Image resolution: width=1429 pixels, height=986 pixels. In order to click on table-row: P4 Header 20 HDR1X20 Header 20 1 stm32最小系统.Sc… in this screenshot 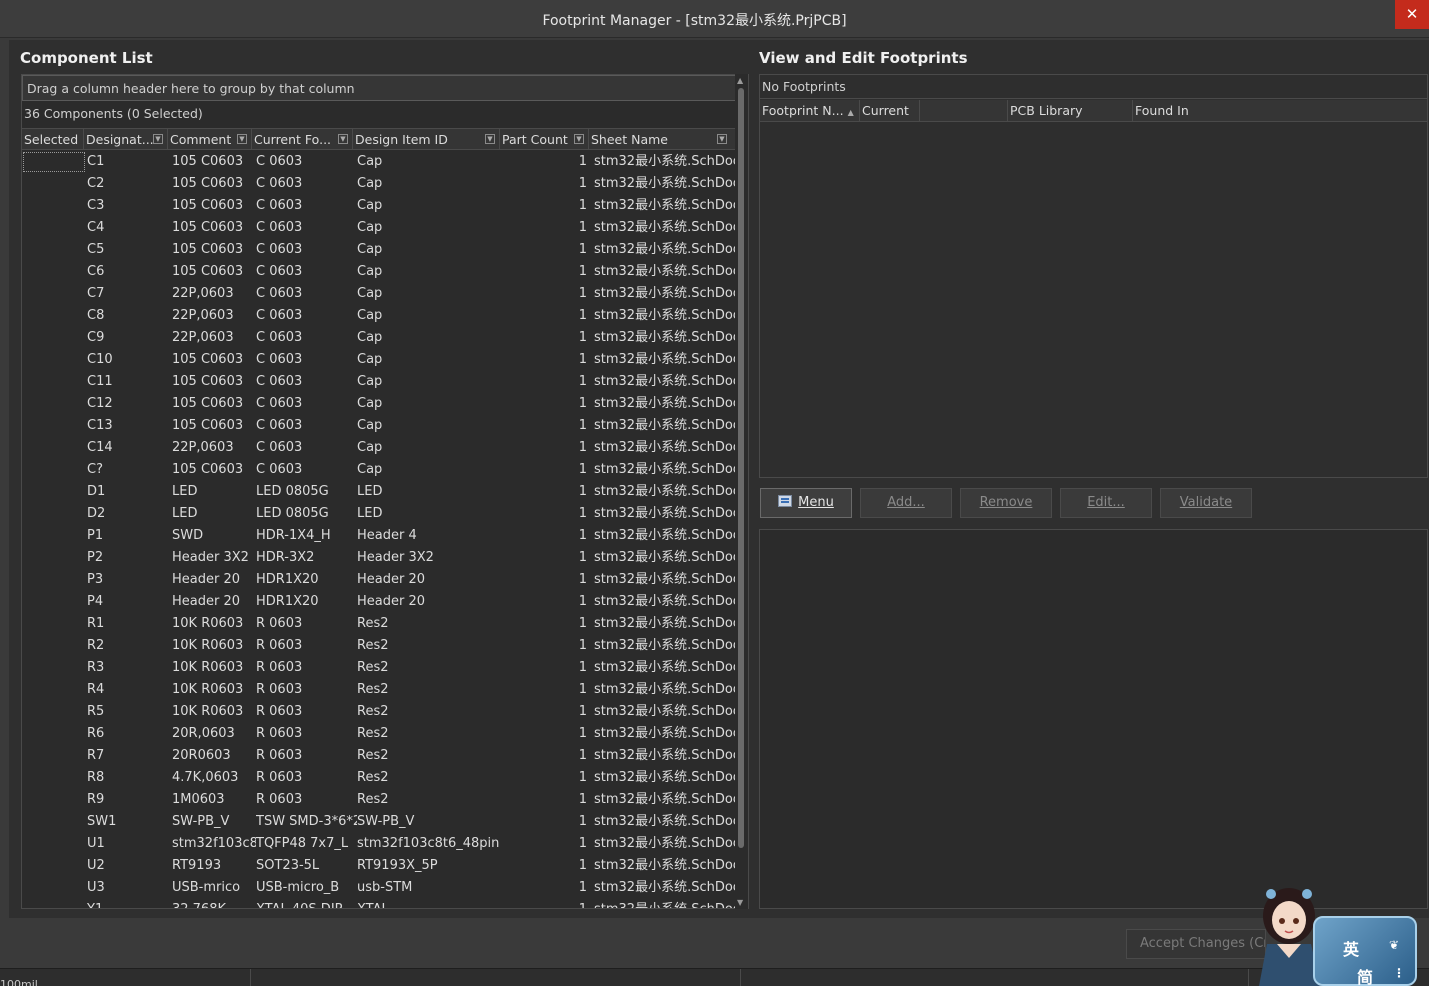, I will do `click(379, 602)`.